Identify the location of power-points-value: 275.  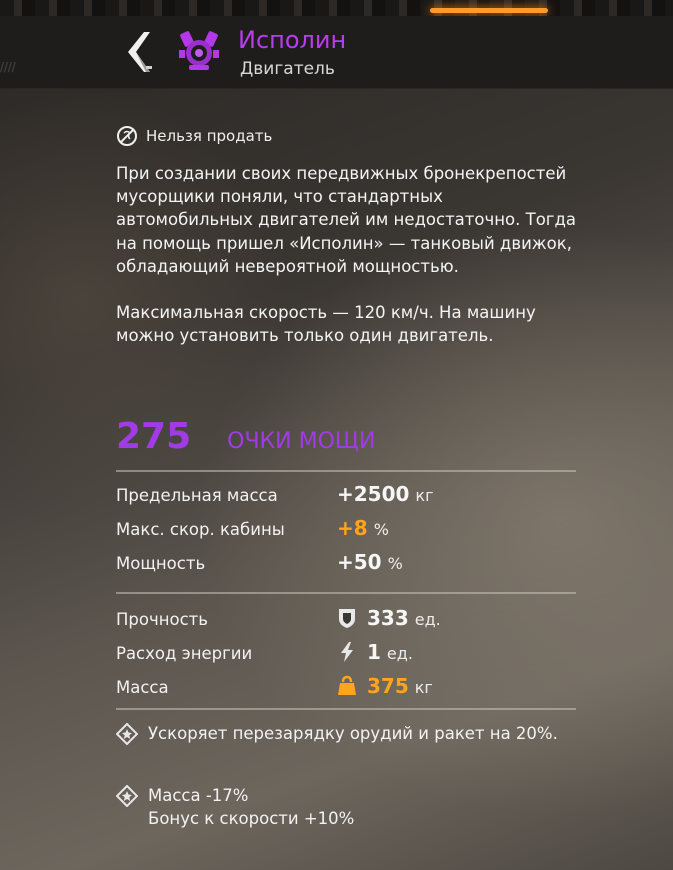
(154, 436).